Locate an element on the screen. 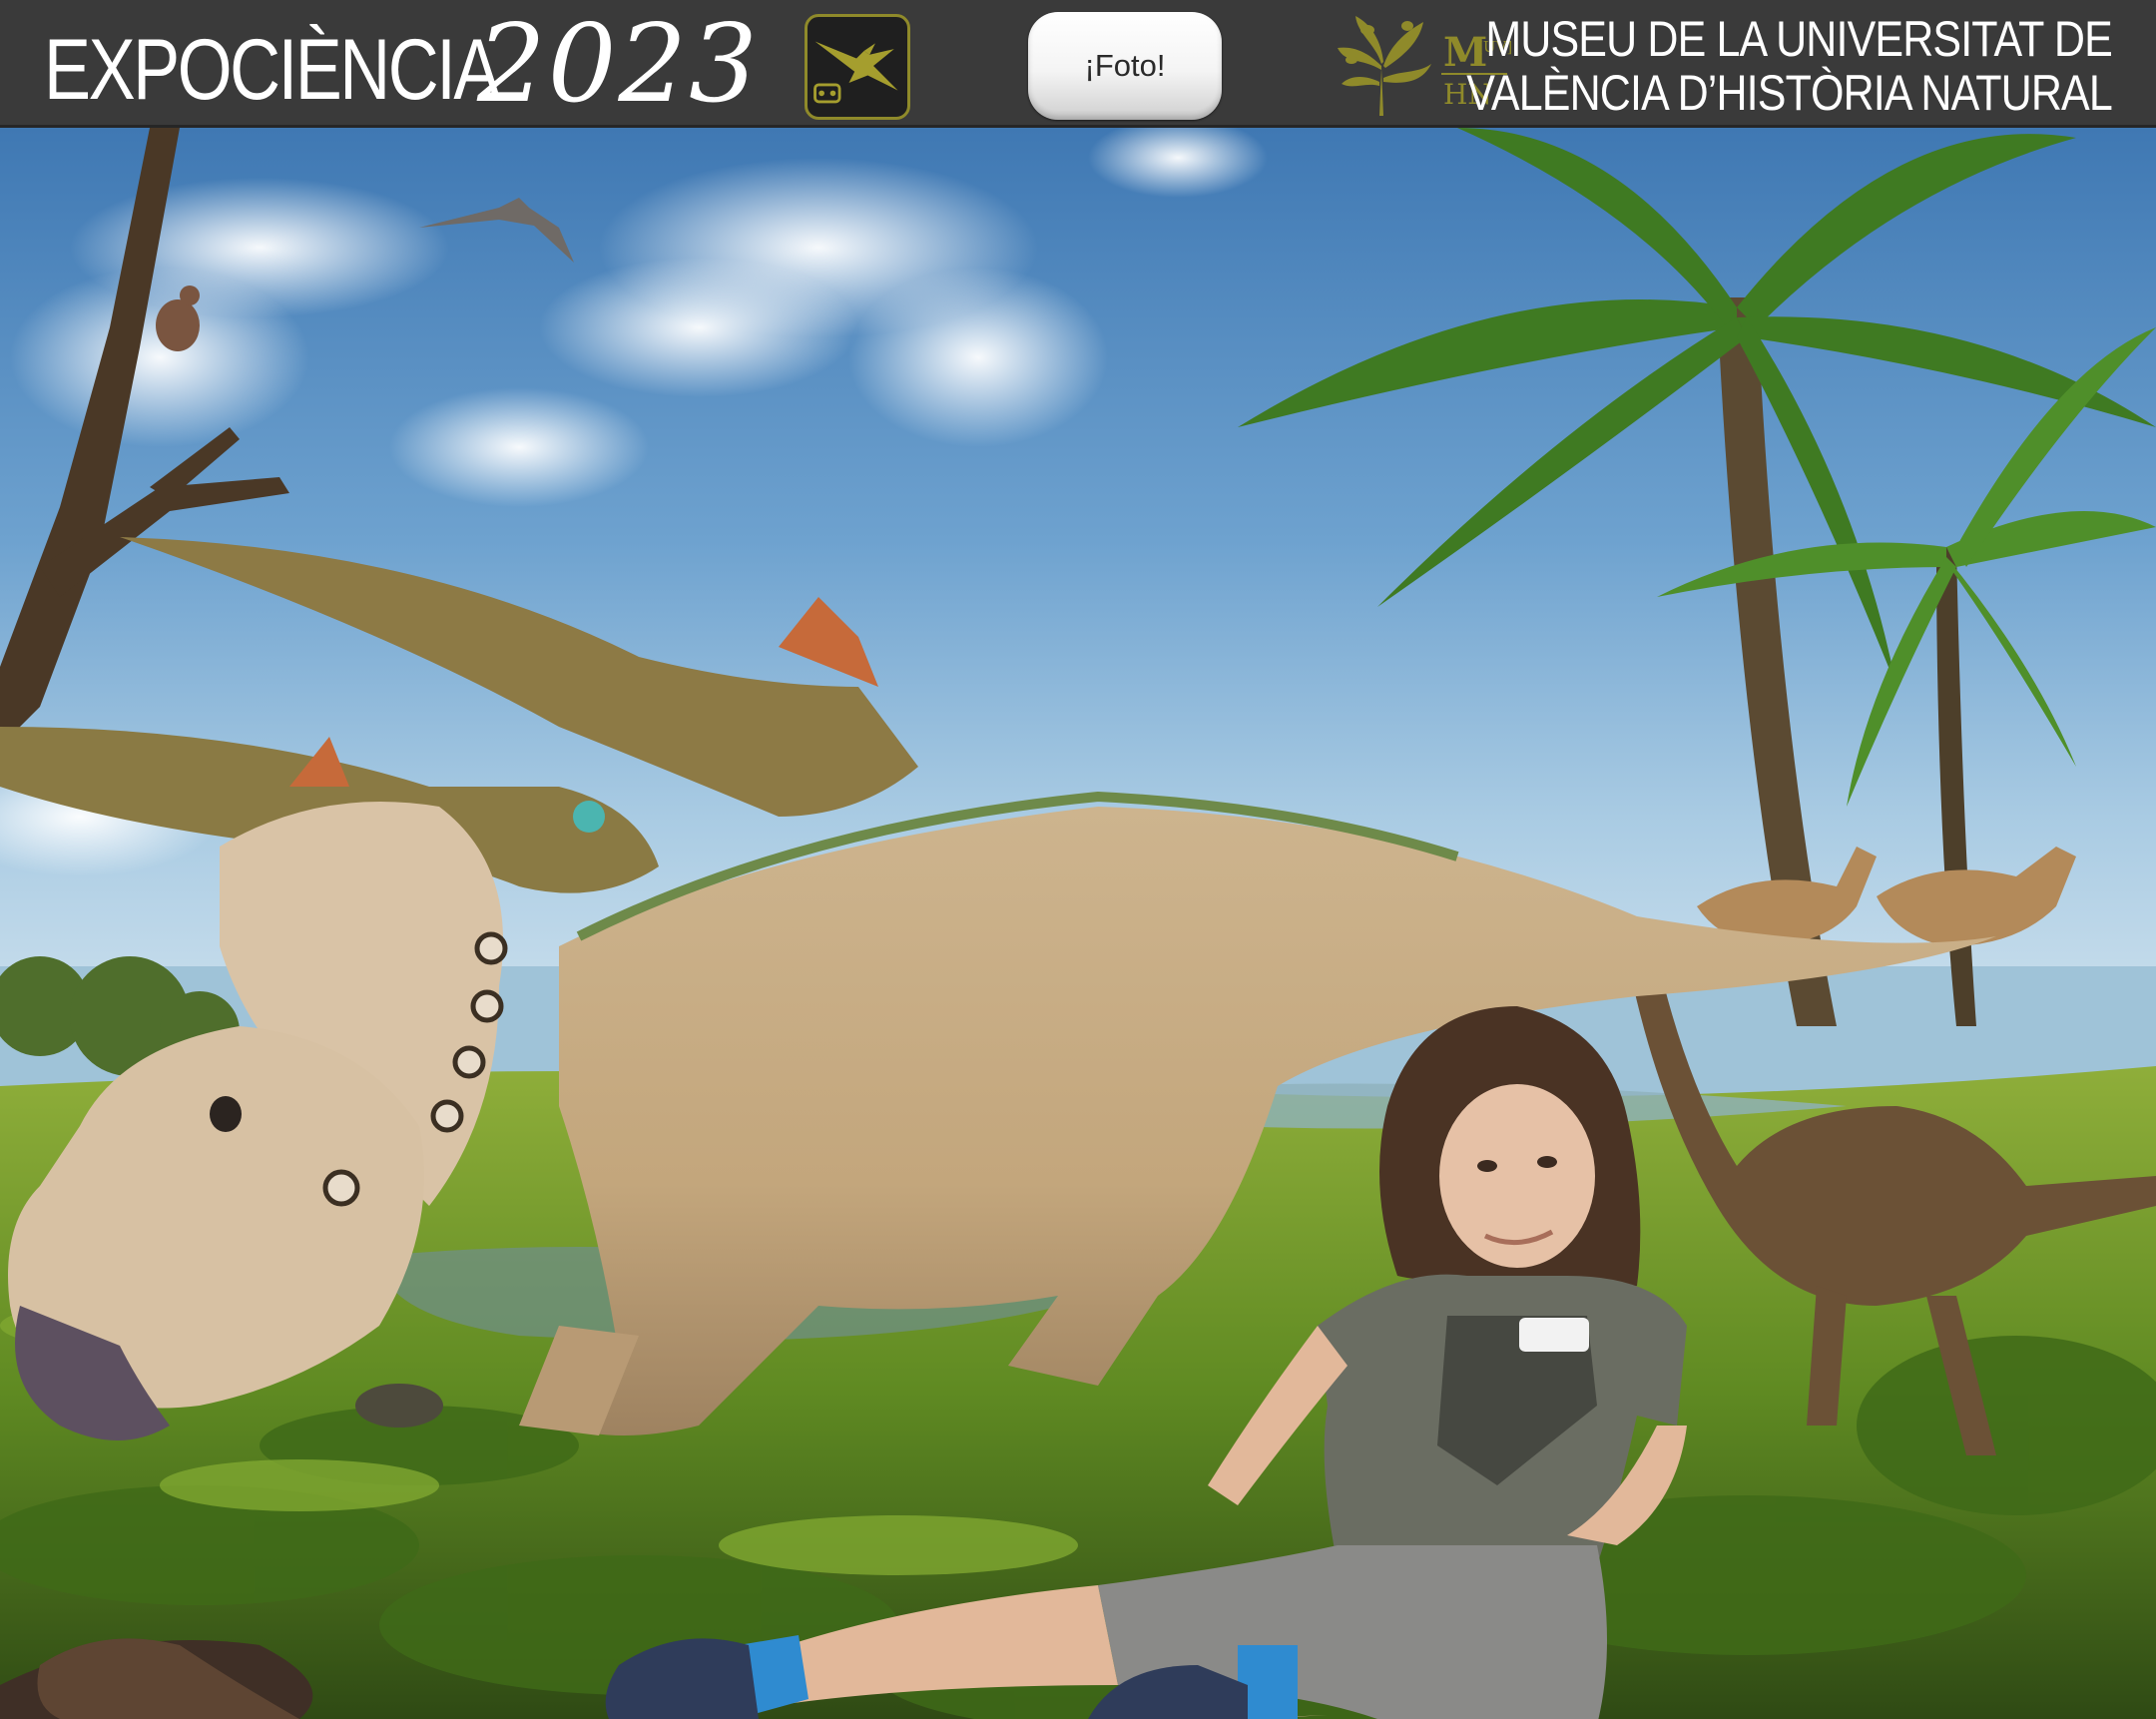 Image resolution: width=2156 pixels, height=1719 pixels. pterosaur-vr-icon is located at coordinates (857, 67).